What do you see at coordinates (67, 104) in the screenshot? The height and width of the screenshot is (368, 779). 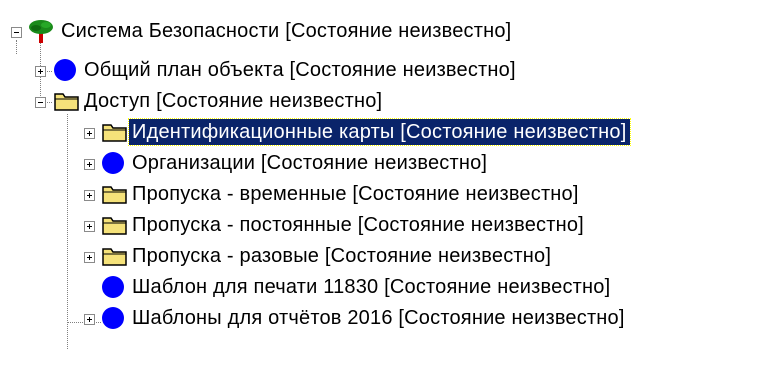 I see `folder-open-icon` at bounding box center [67, 104].